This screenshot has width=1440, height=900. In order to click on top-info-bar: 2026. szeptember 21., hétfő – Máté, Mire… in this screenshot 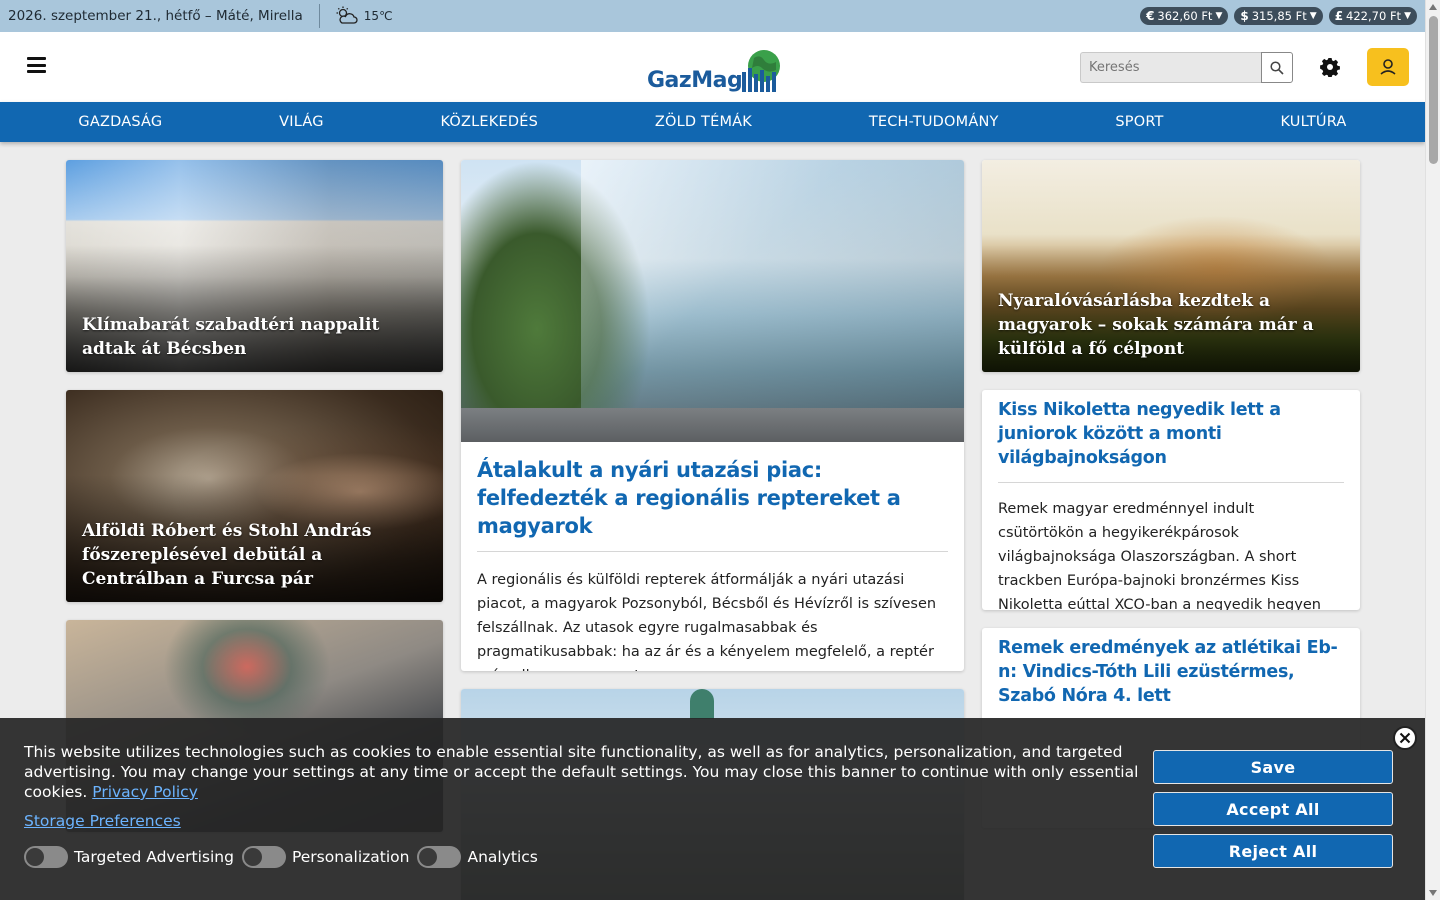, I will do `click(712, 16)`.